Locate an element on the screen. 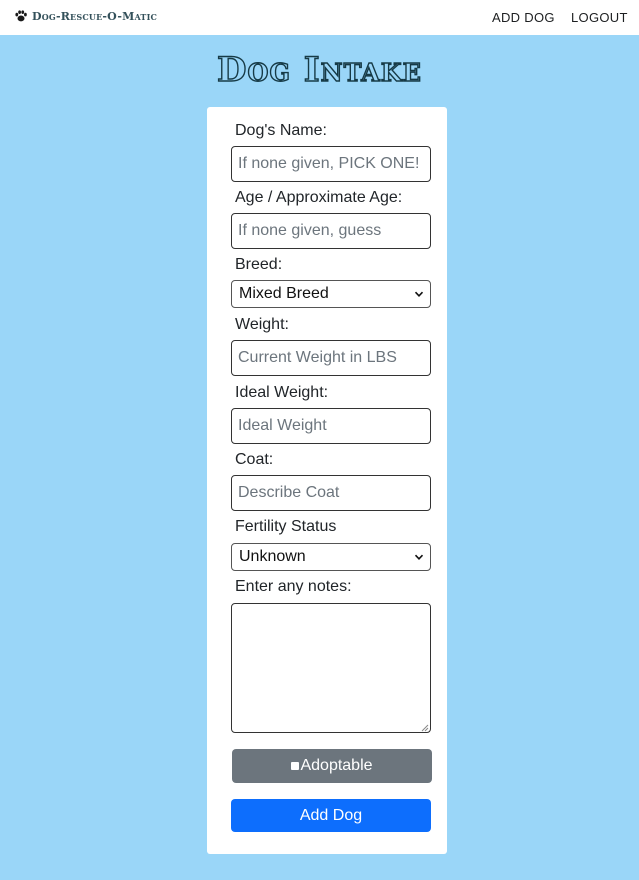 The image size is (639, 880). breed-select: Mixed Breed is located at coordinates (331, 294).